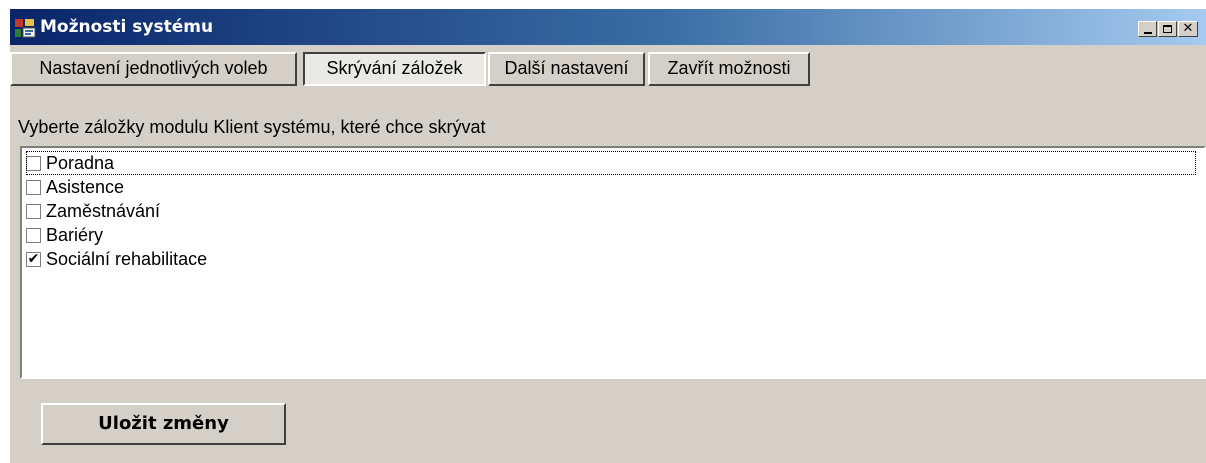  I want to click on minimize-button, so click(1147, 29).